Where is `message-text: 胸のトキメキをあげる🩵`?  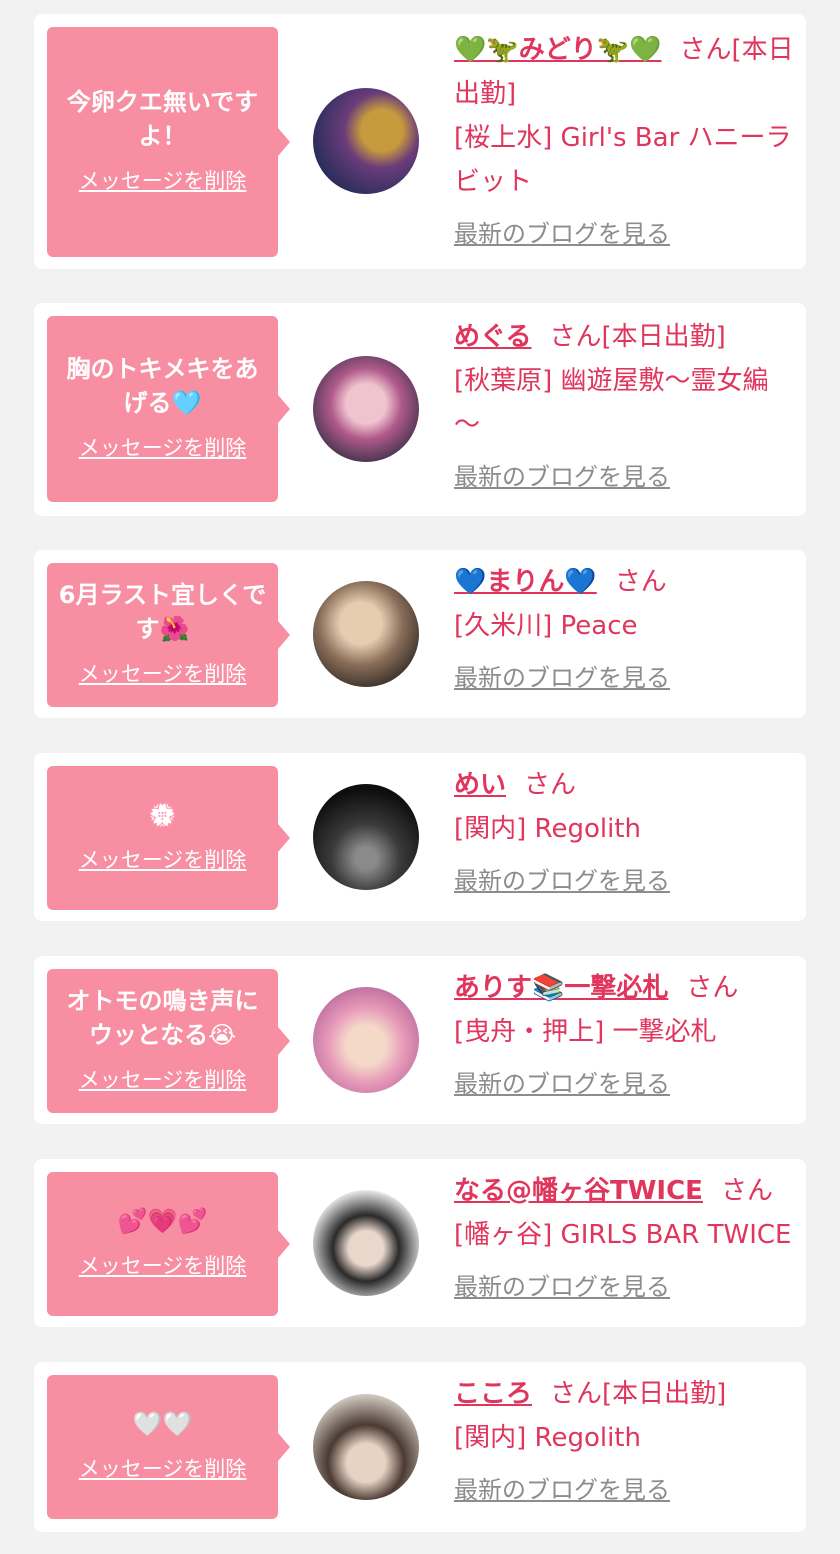
message-text: 胸のトキメキをあげる🩵 is located at coordinates (162, 386).